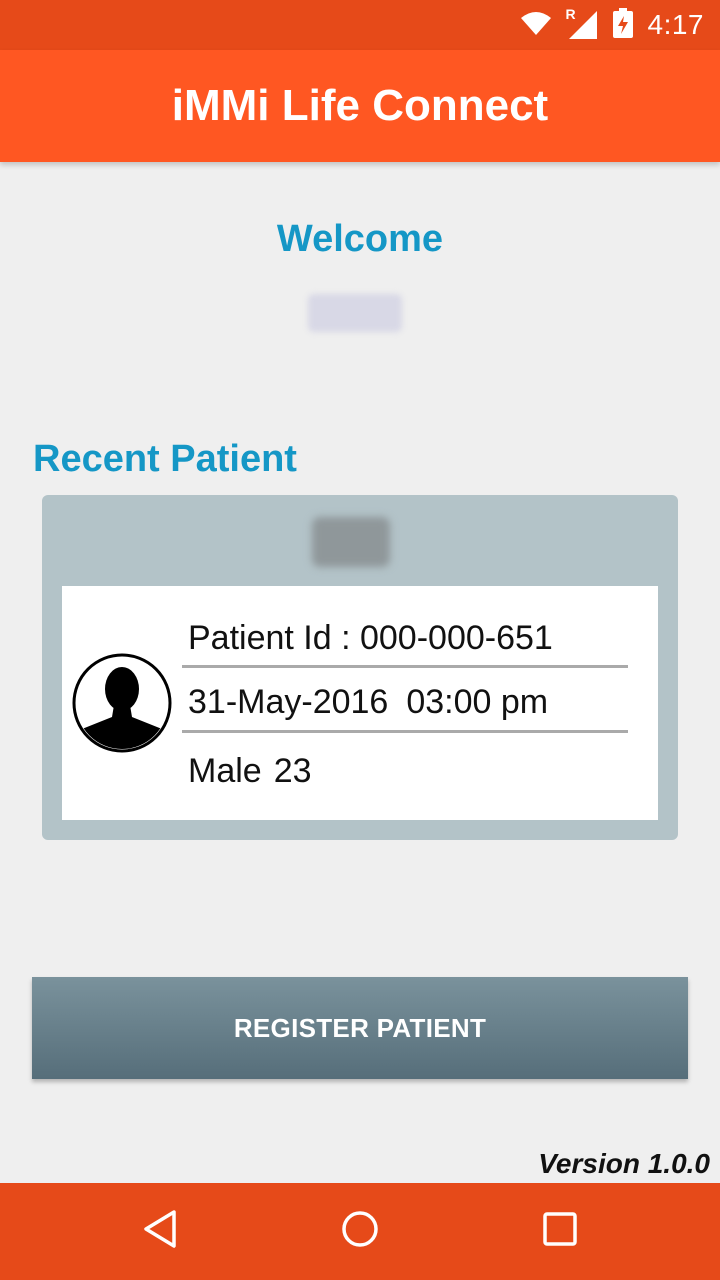 This screenshot has width=720, height=1280. Describe the element at coordinates (624, 1163) in the screenshot. I see `version-label: Version 1.0.0` at that location.